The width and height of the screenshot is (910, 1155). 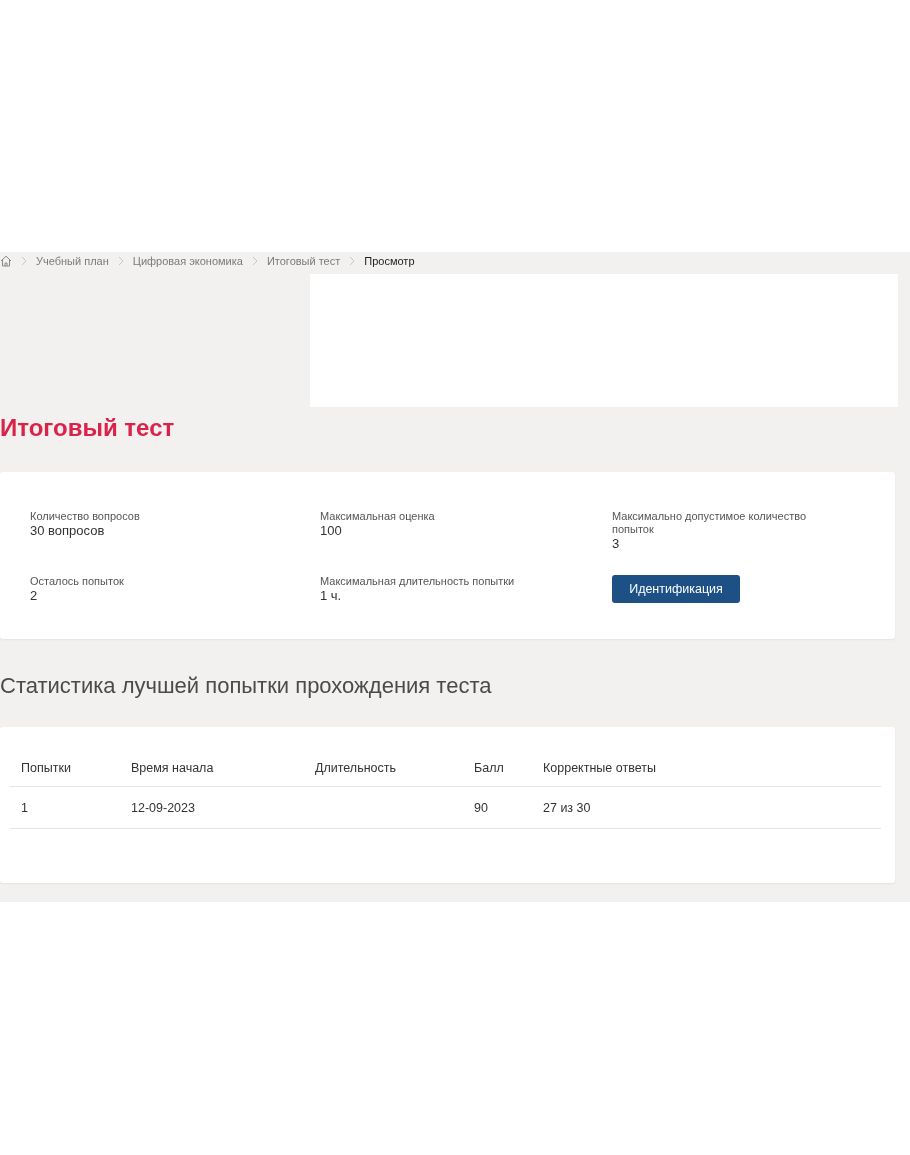 I want to click on field-value: 2, so click(x=34, y=596).